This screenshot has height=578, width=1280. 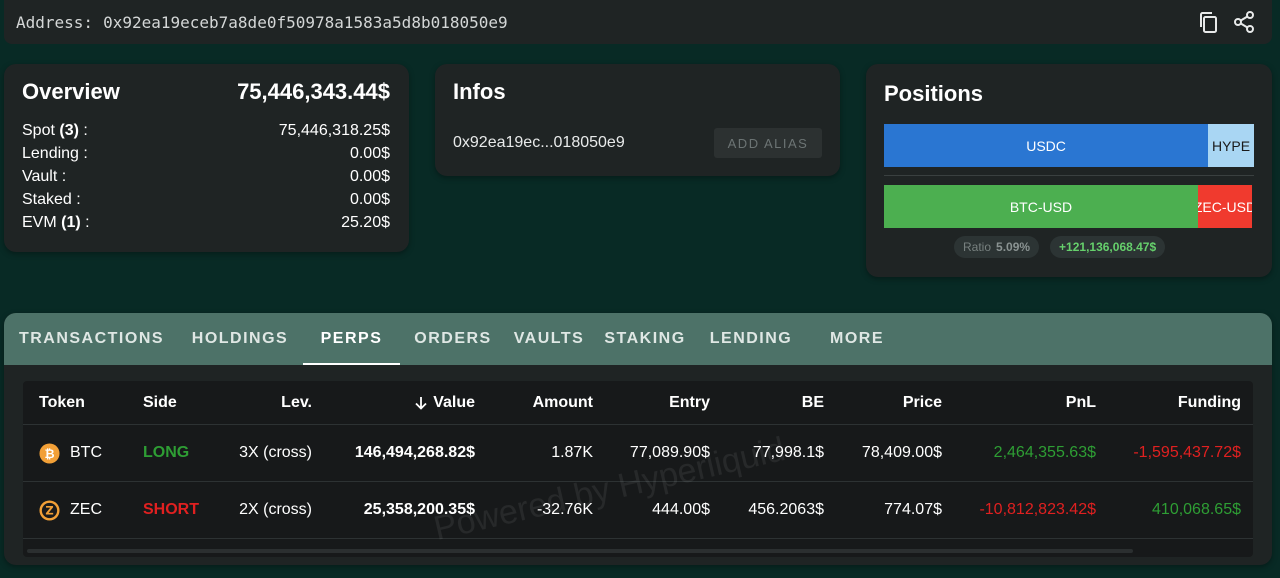 I want to click on bitcoin-icon: ₿, so click(x=54, y=453).